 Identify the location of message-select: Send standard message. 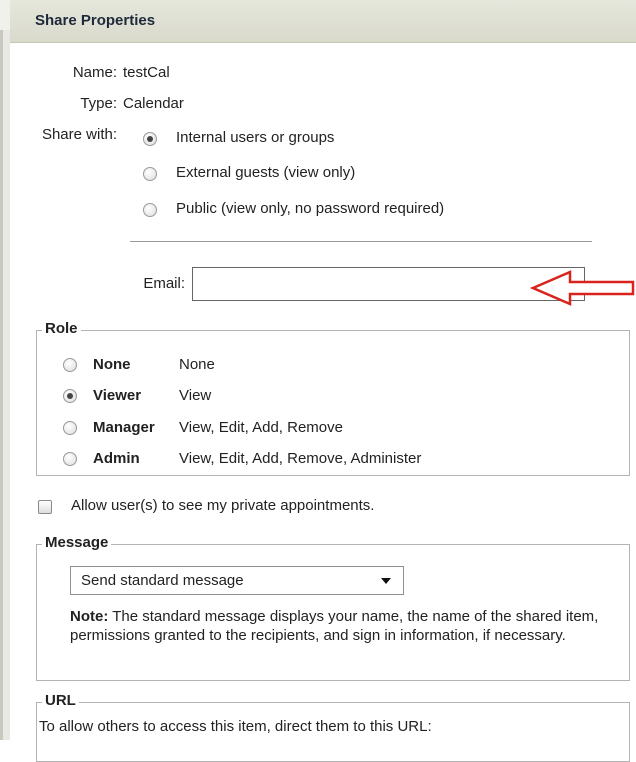
(237, 580).